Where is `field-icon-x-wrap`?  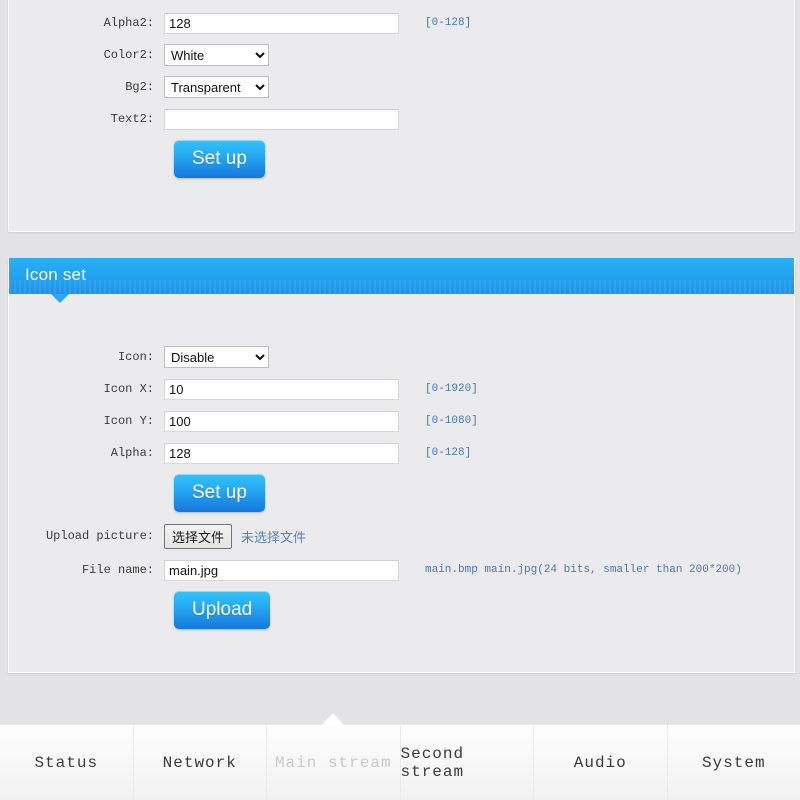 field-icon-x-wrap is located at coordinates (285, 389).